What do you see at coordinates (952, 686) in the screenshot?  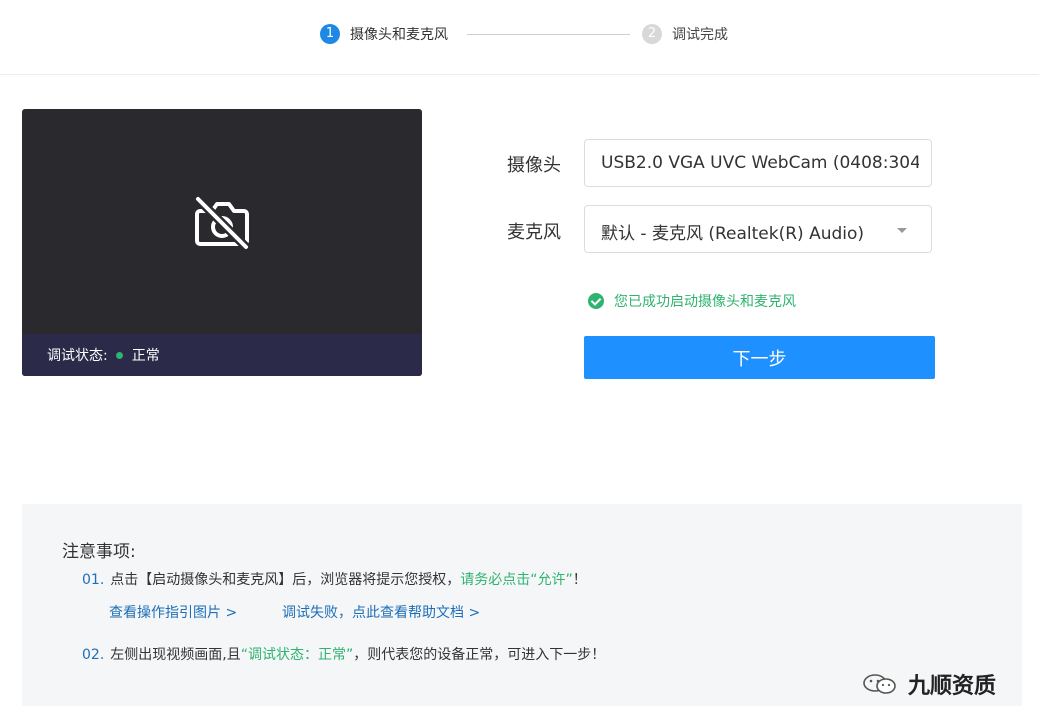 I see `watermark-text: 九顺资质` at bounding box center [952, 686].